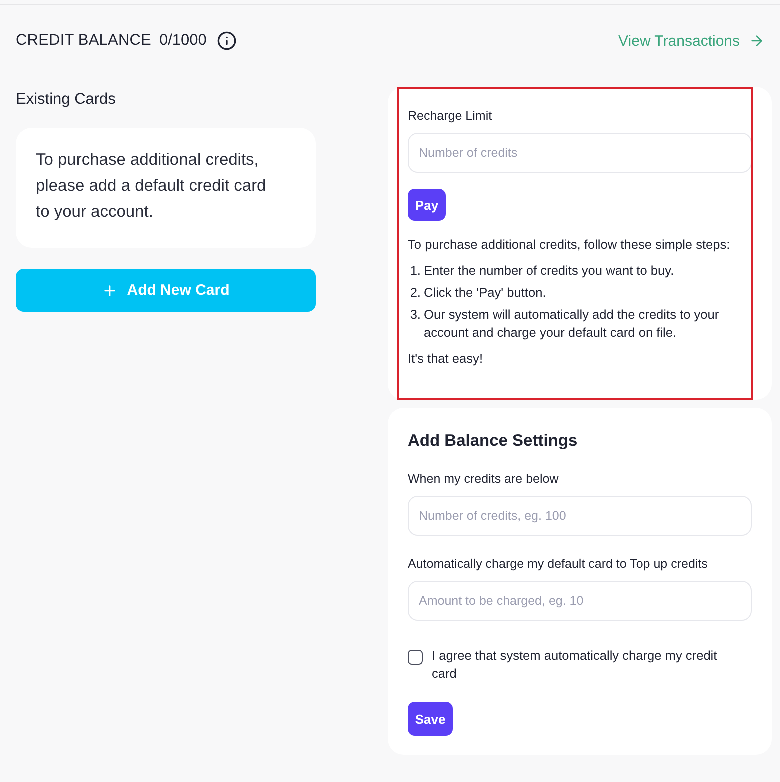 The height and width of the screenshot is (782, 780). What do you see at coordinates (152, 186) in the screenshot?
I see `no-card-message: To purchase additional credits, please add a default credit card to your account.` at bounding box center [152, 186].